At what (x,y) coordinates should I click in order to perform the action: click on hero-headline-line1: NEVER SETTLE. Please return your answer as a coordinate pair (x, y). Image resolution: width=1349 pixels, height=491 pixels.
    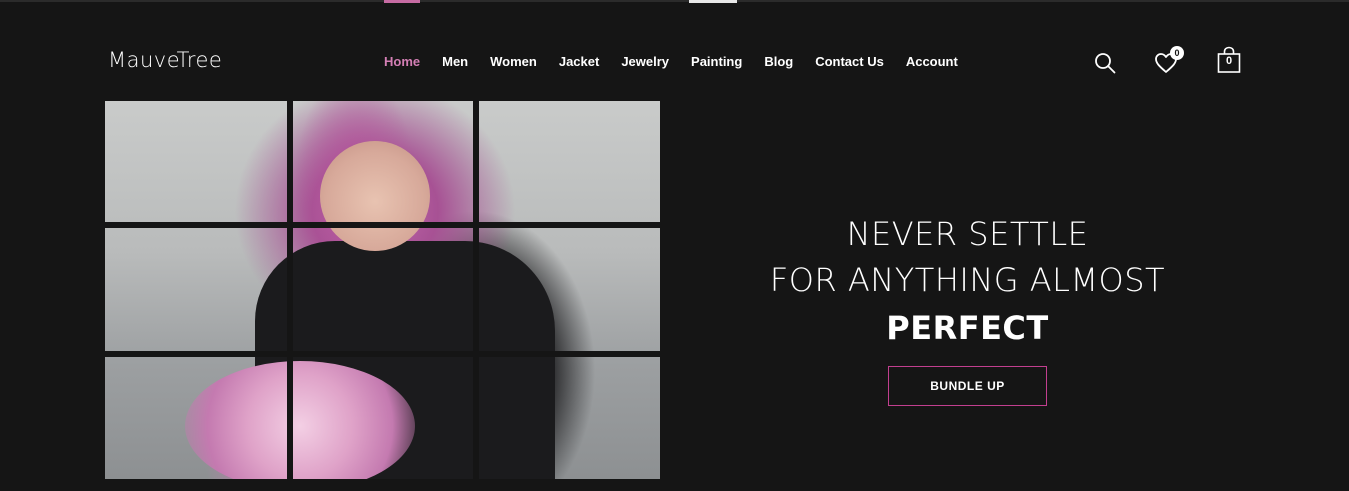
    Looking at the image, I should click on (967, 234).